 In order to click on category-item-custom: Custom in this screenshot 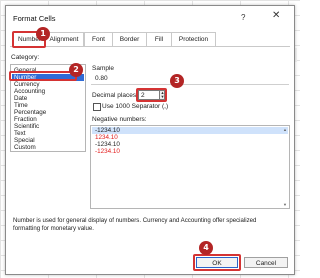, I will do `click(48, 147)`.